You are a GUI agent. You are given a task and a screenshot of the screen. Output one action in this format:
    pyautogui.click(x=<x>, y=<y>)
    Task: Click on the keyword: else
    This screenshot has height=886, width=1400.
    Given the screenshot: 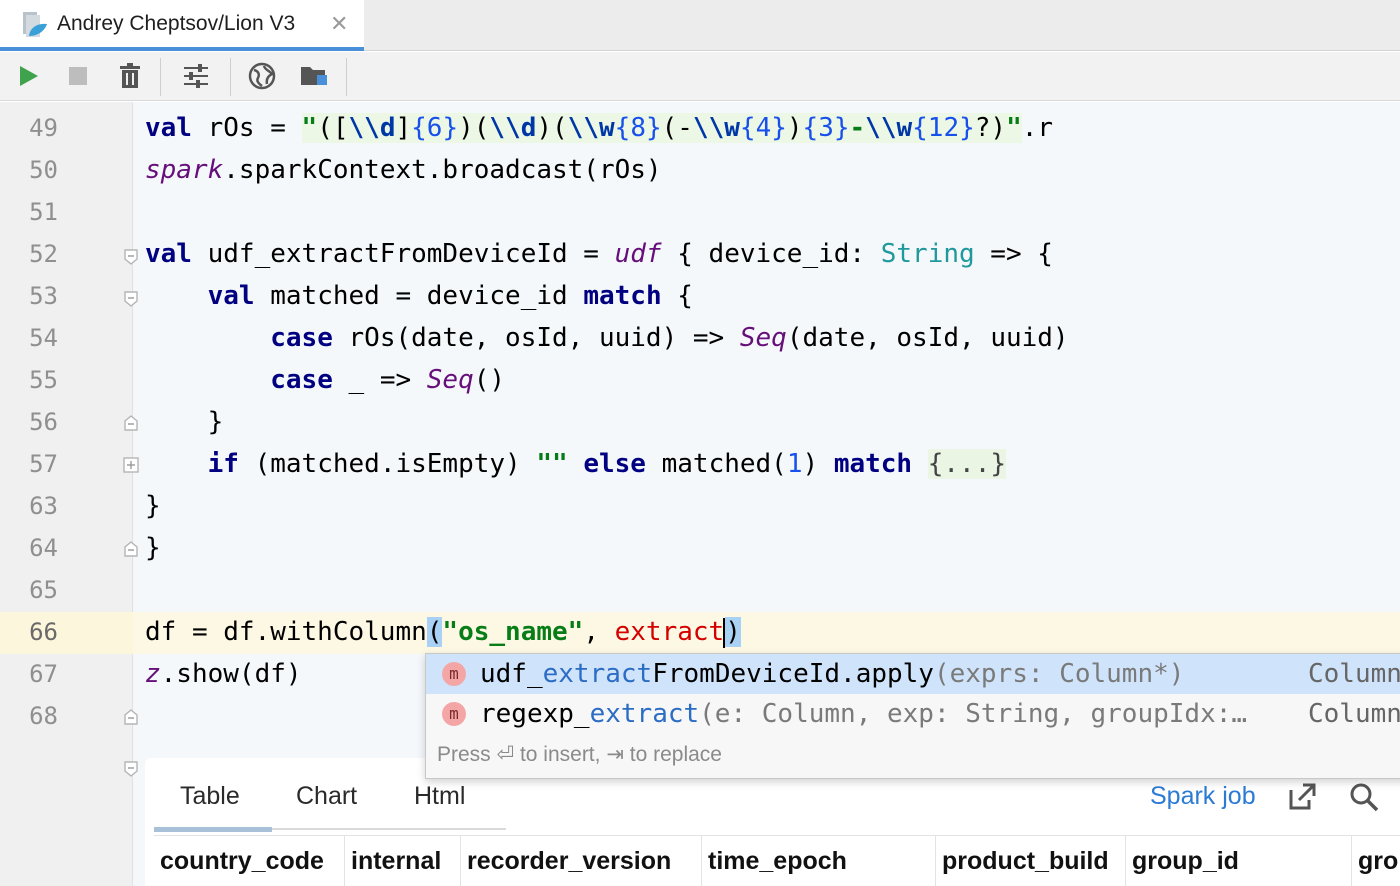 What is the action you would take?
    pyautogui.click(x=606, y=464)
    